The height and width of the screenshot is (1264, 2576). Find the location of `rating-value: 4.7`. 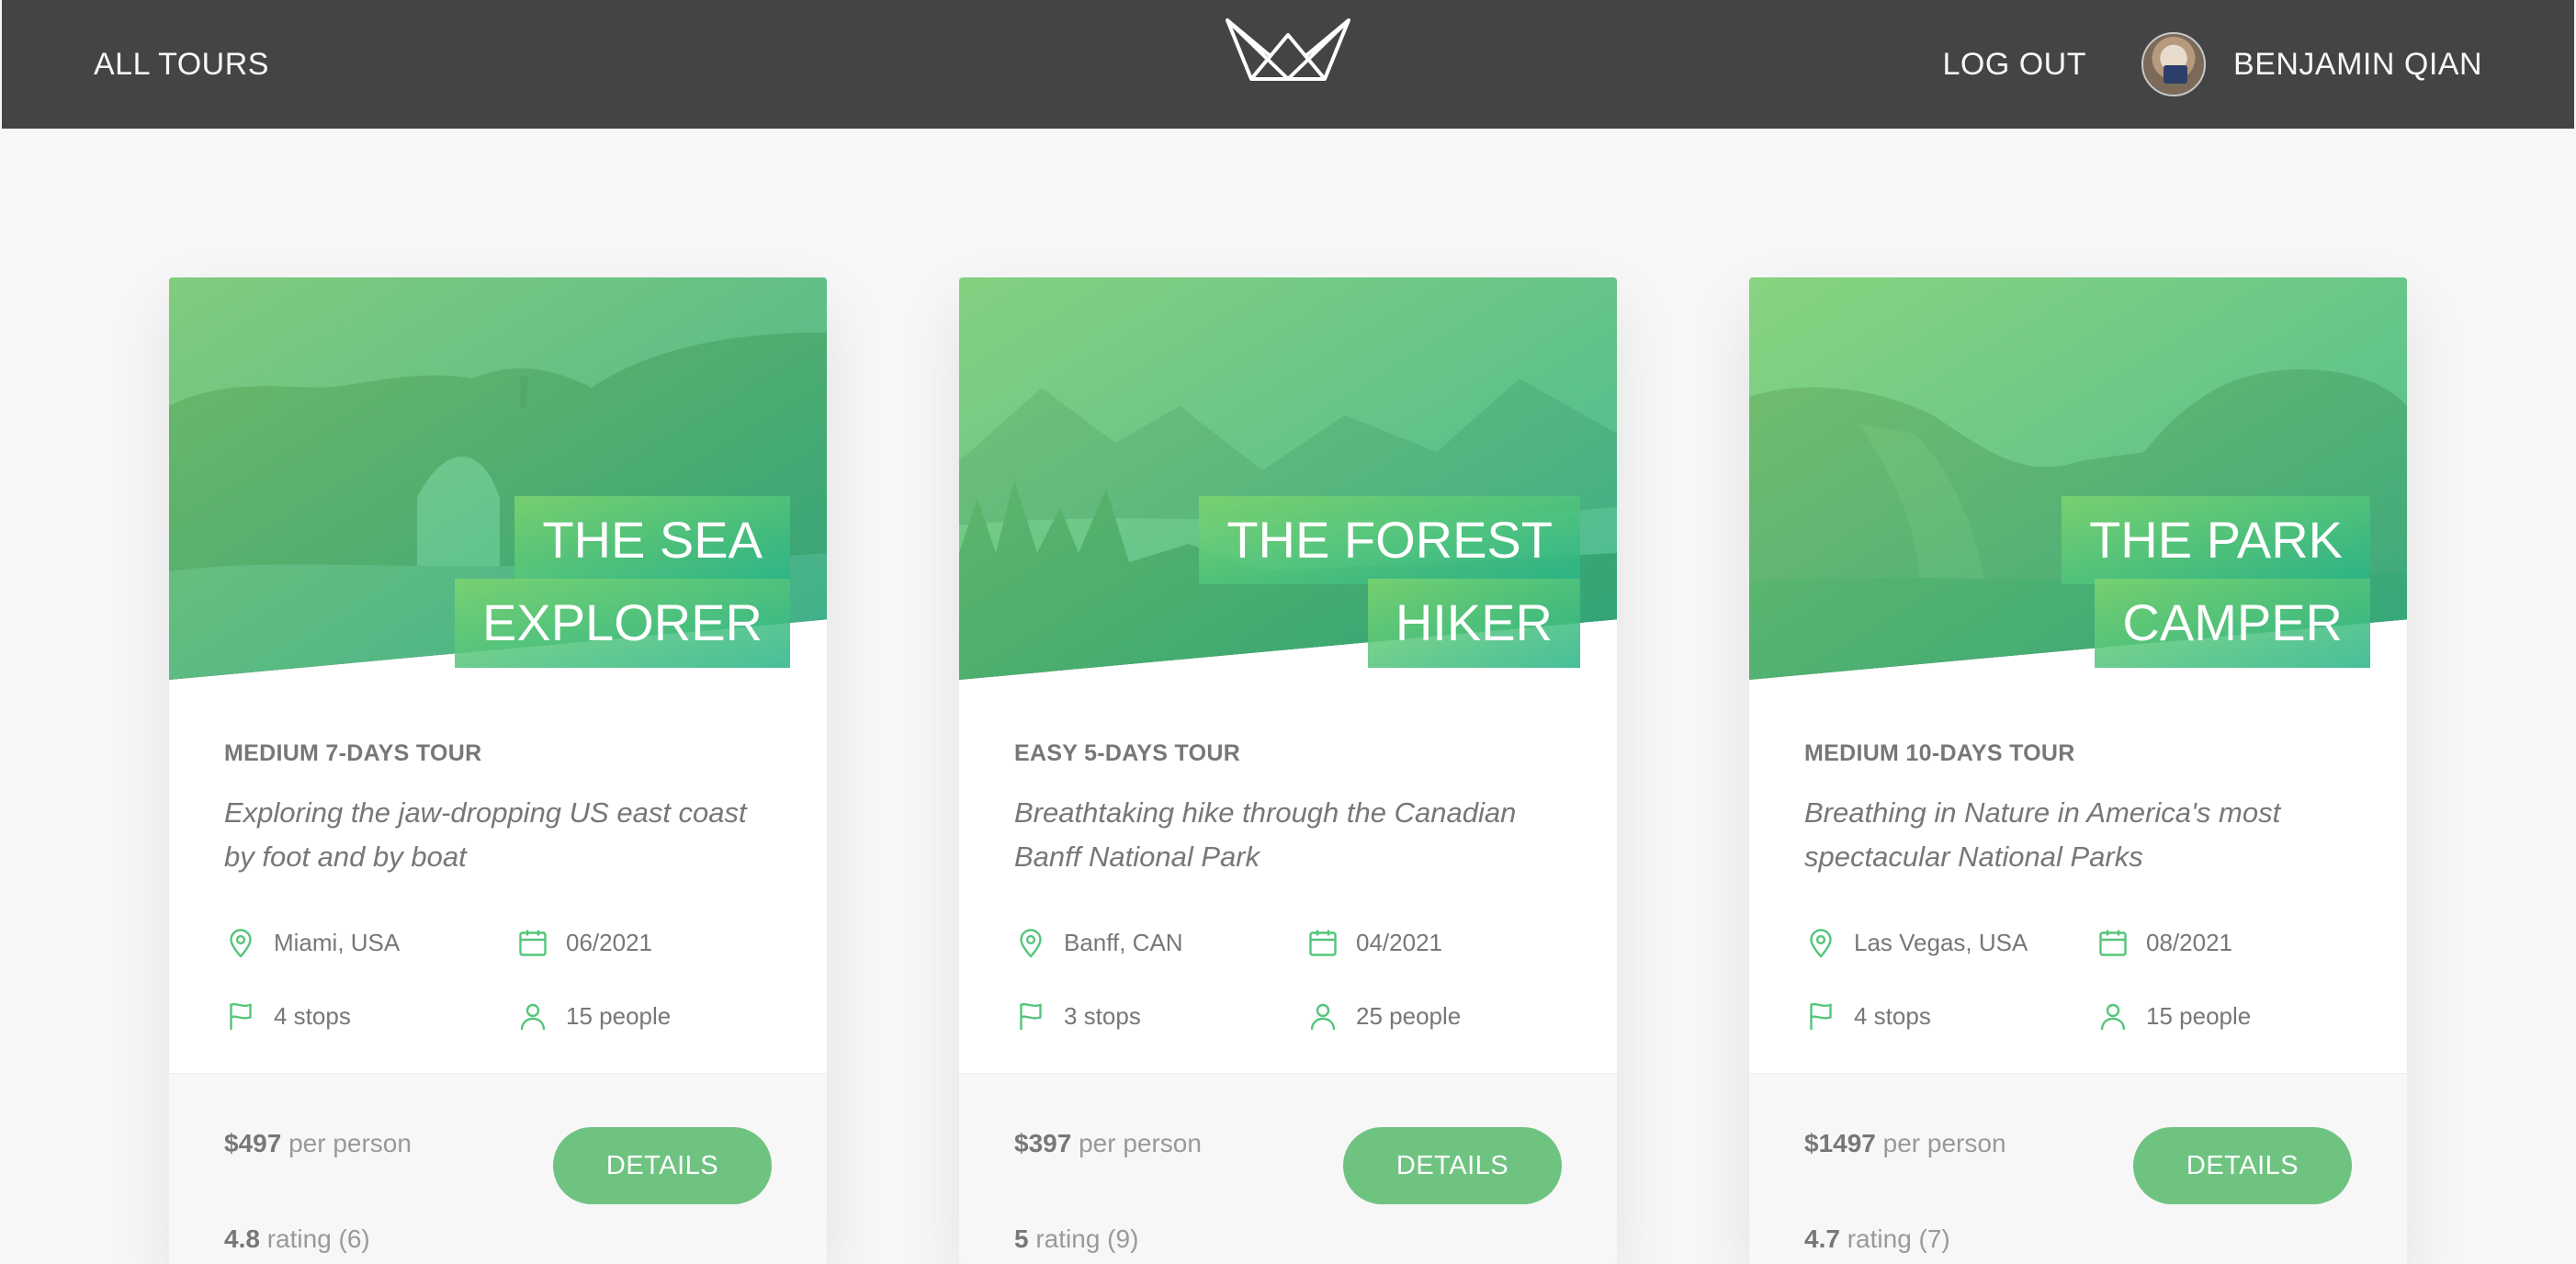

rating-value: 4.7 is located at coordinates (1822, 1238).